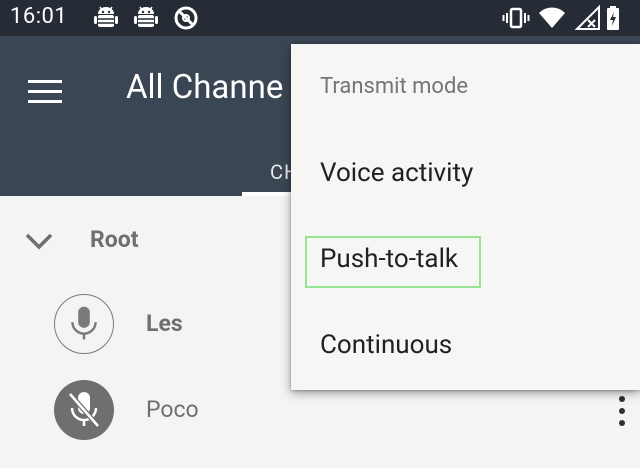 The width and height of the screenshot is (640, 468). I want to click on microphone-icon, so click(84, 324).